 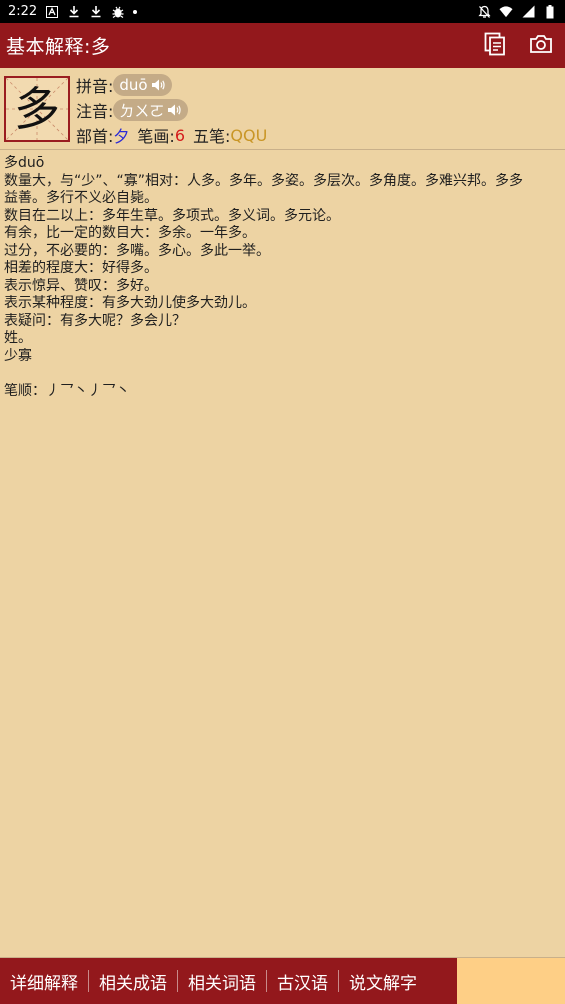 I want to click on dot-icon, so click(x=135, y=11).